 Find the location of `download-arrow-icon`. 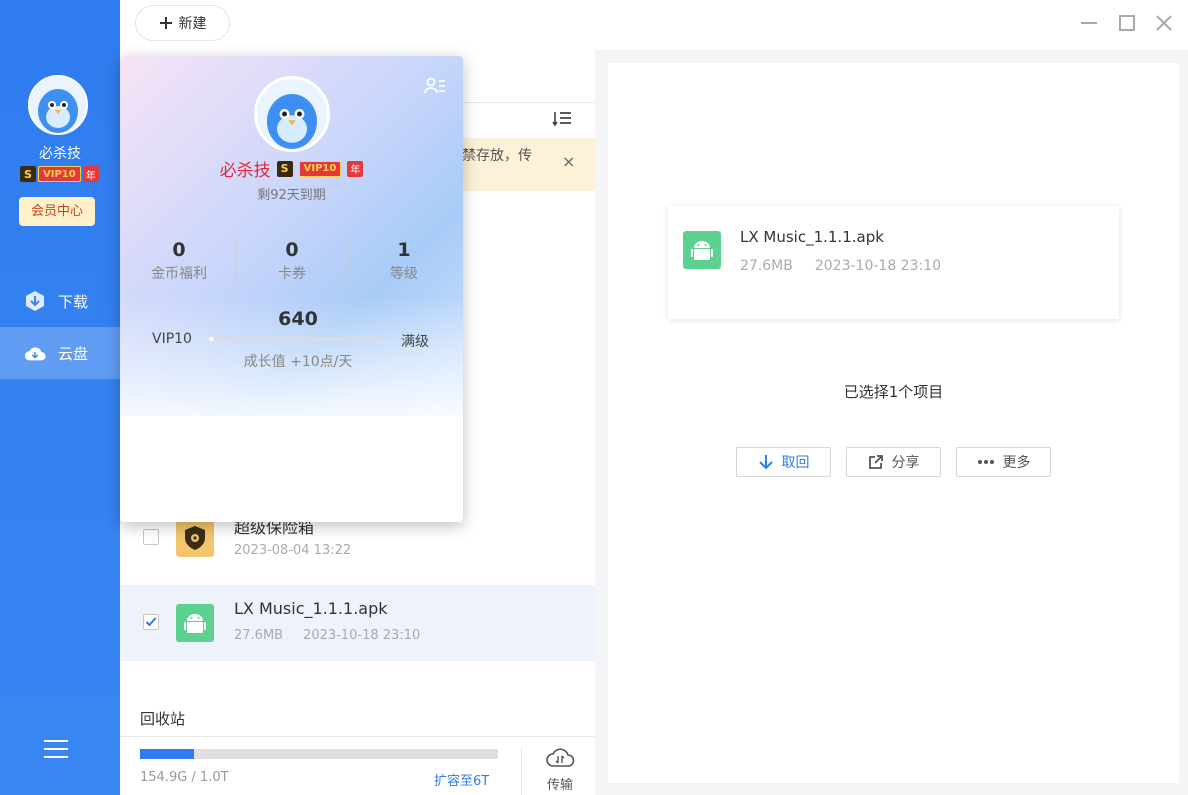

download-arrow-icon is located at coordinates (765, 462).